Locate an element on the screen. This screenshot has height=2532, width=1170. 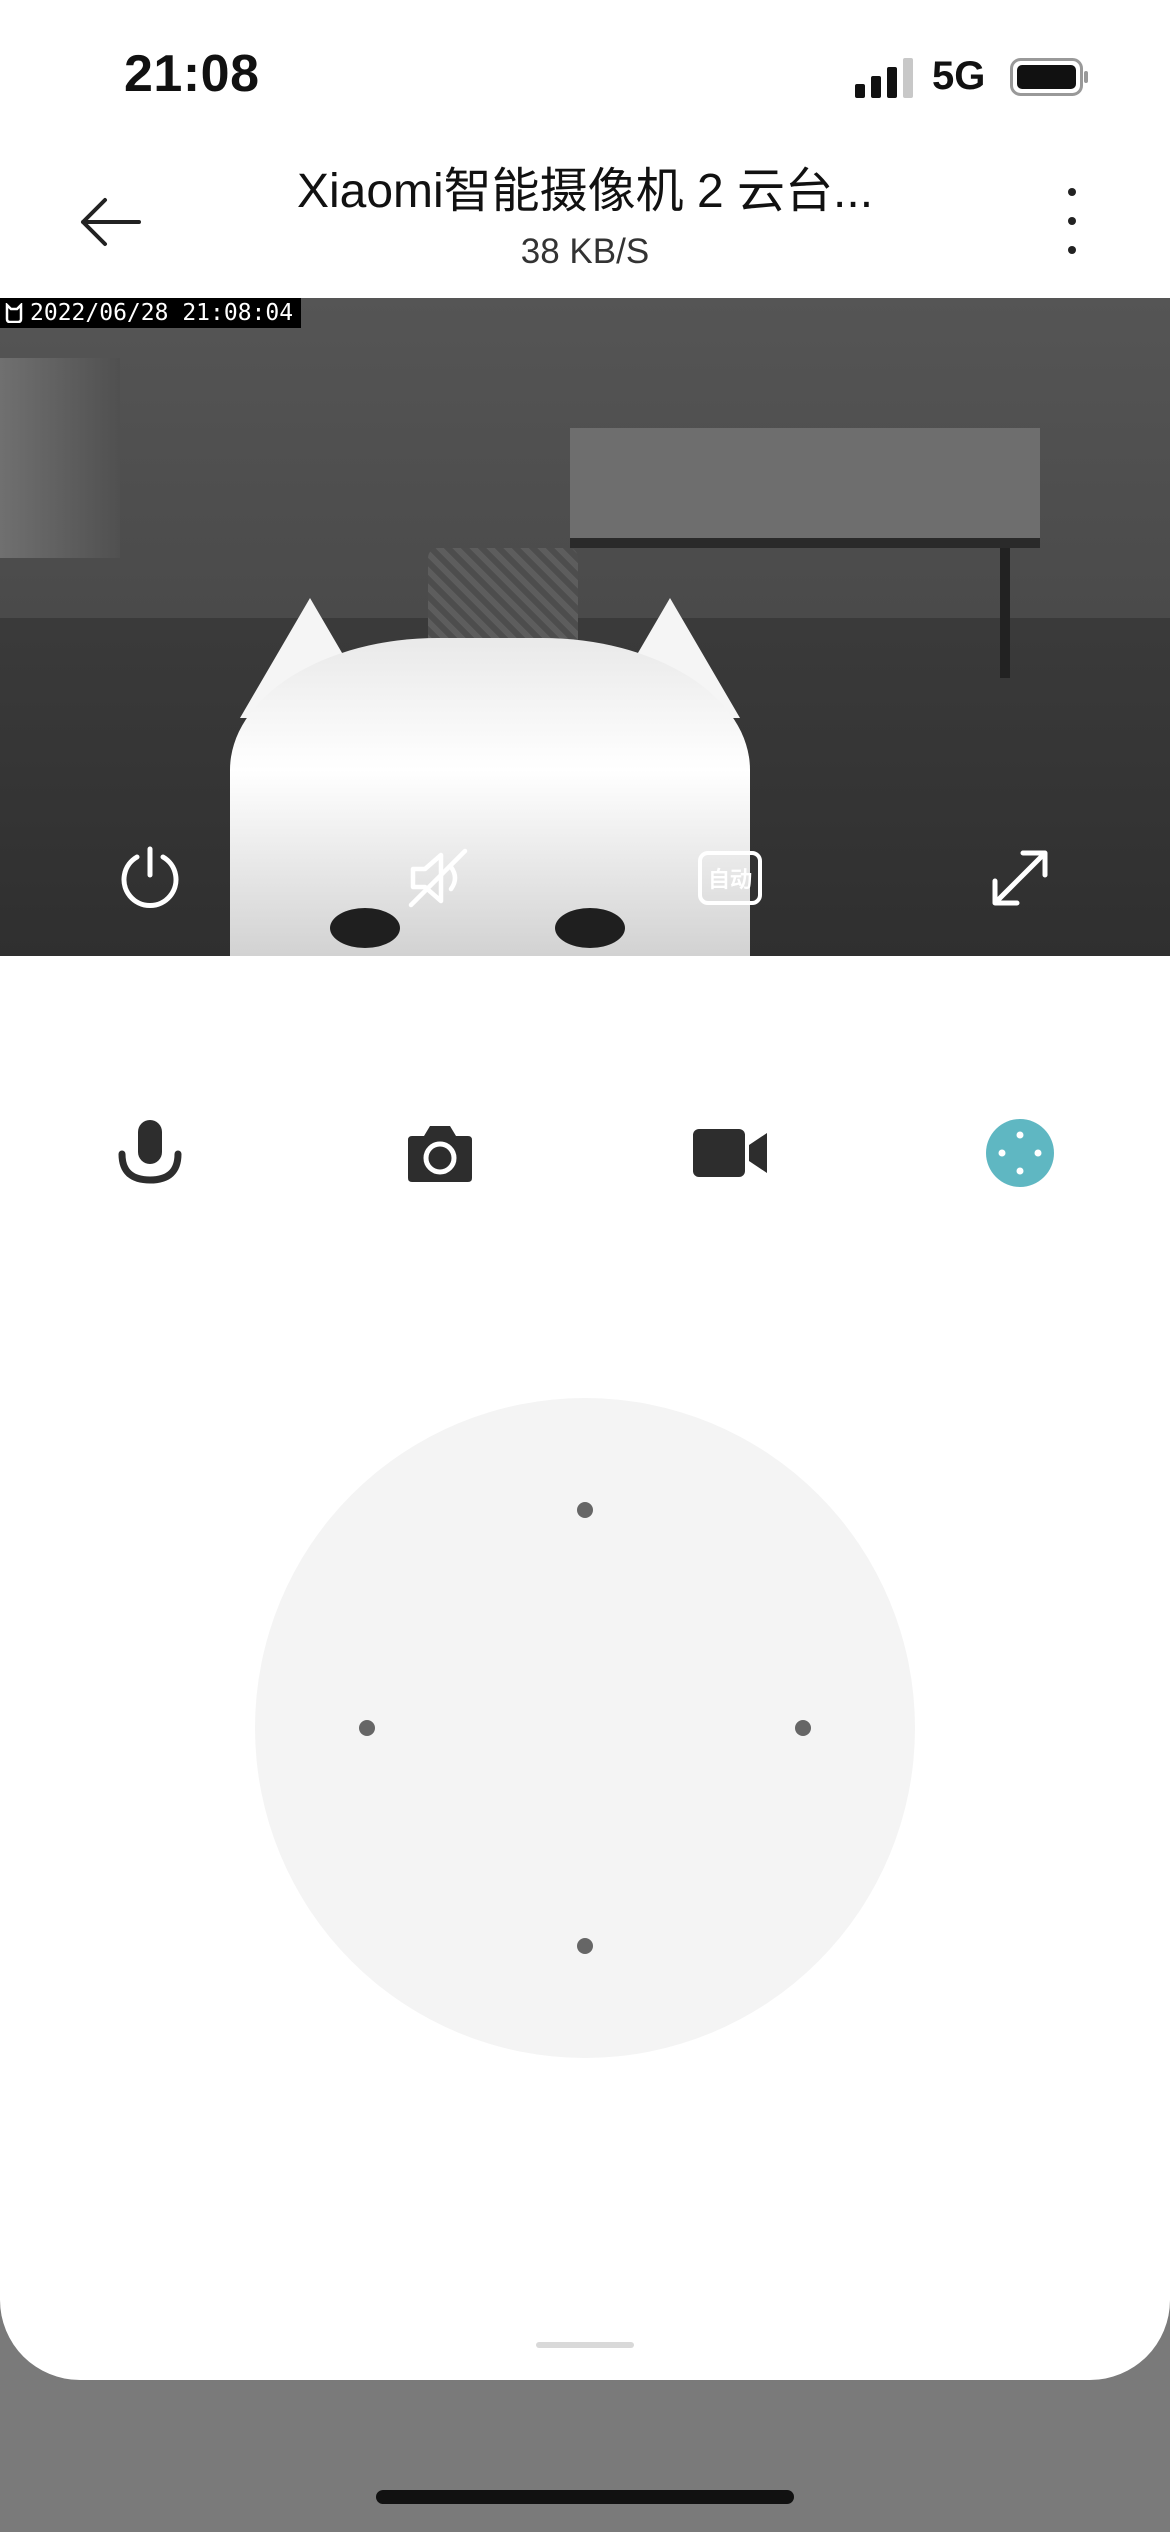
network-type: 5G is located at coordinates (959, 76).